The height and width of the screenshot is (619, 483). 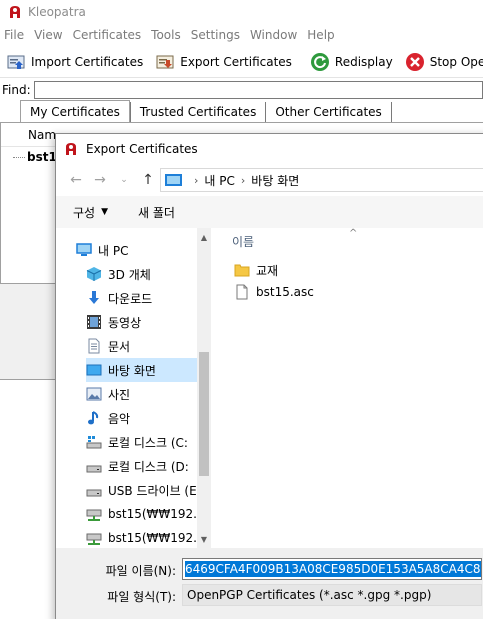 What do you see at coordinates (197, 112) in the screenshot?
I see `tab-trusted-certificates: Trusted Certificates` at bounding box center [197, 112].